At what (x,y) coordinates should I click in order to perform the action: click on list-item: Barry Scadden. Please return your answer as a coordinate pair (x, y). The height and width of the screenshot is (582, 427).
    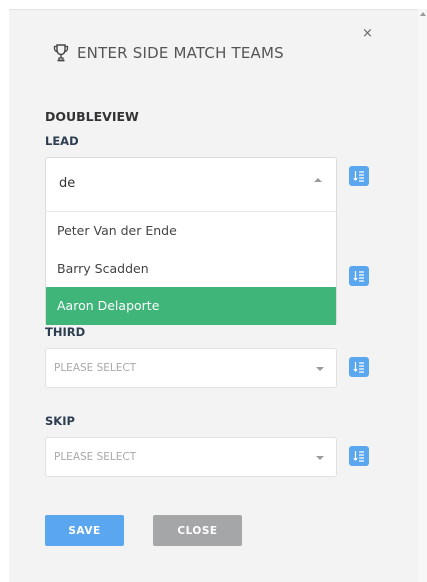
    Looking at the image, I should click on (191, 269).